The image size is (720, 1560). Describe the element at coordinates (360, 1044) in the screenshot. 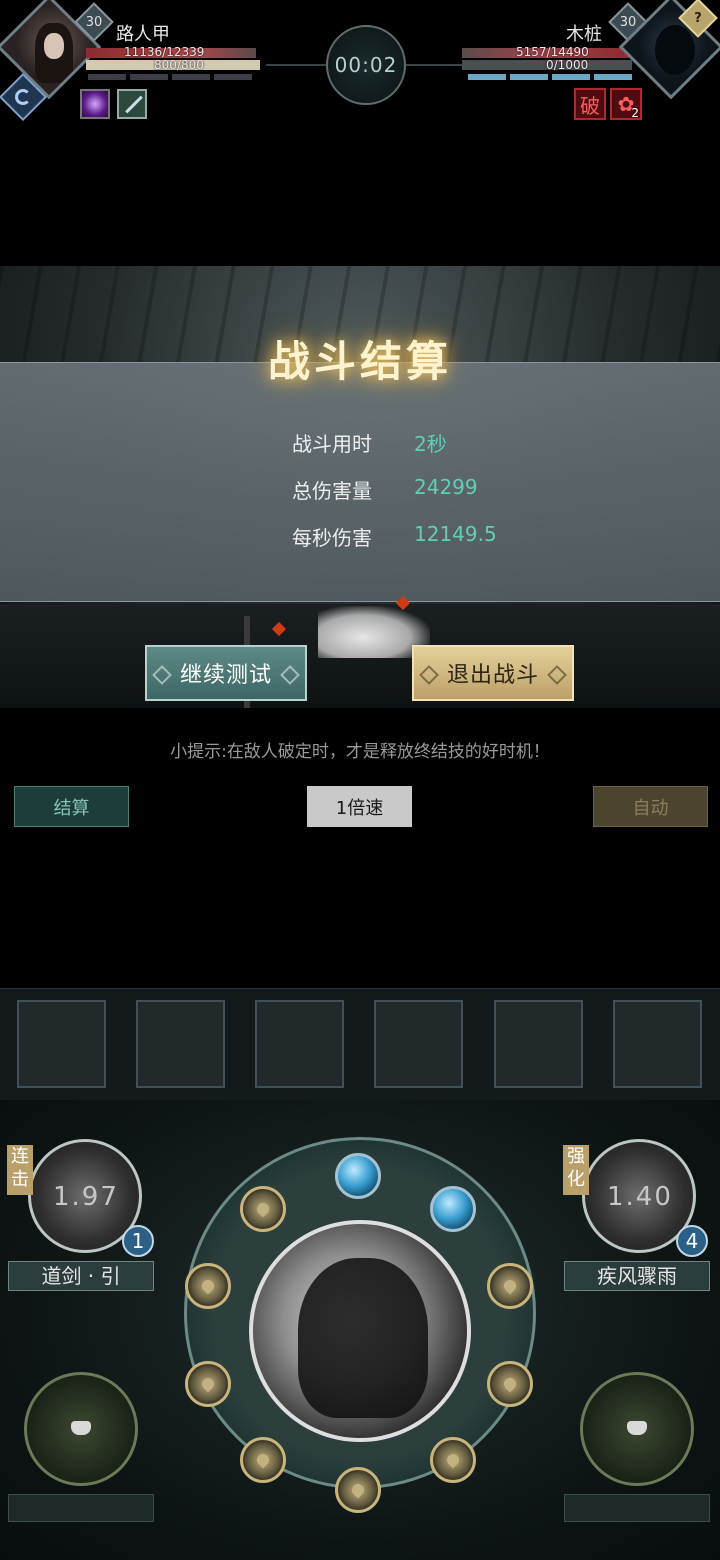

I see `item-slot-bar` at that location.